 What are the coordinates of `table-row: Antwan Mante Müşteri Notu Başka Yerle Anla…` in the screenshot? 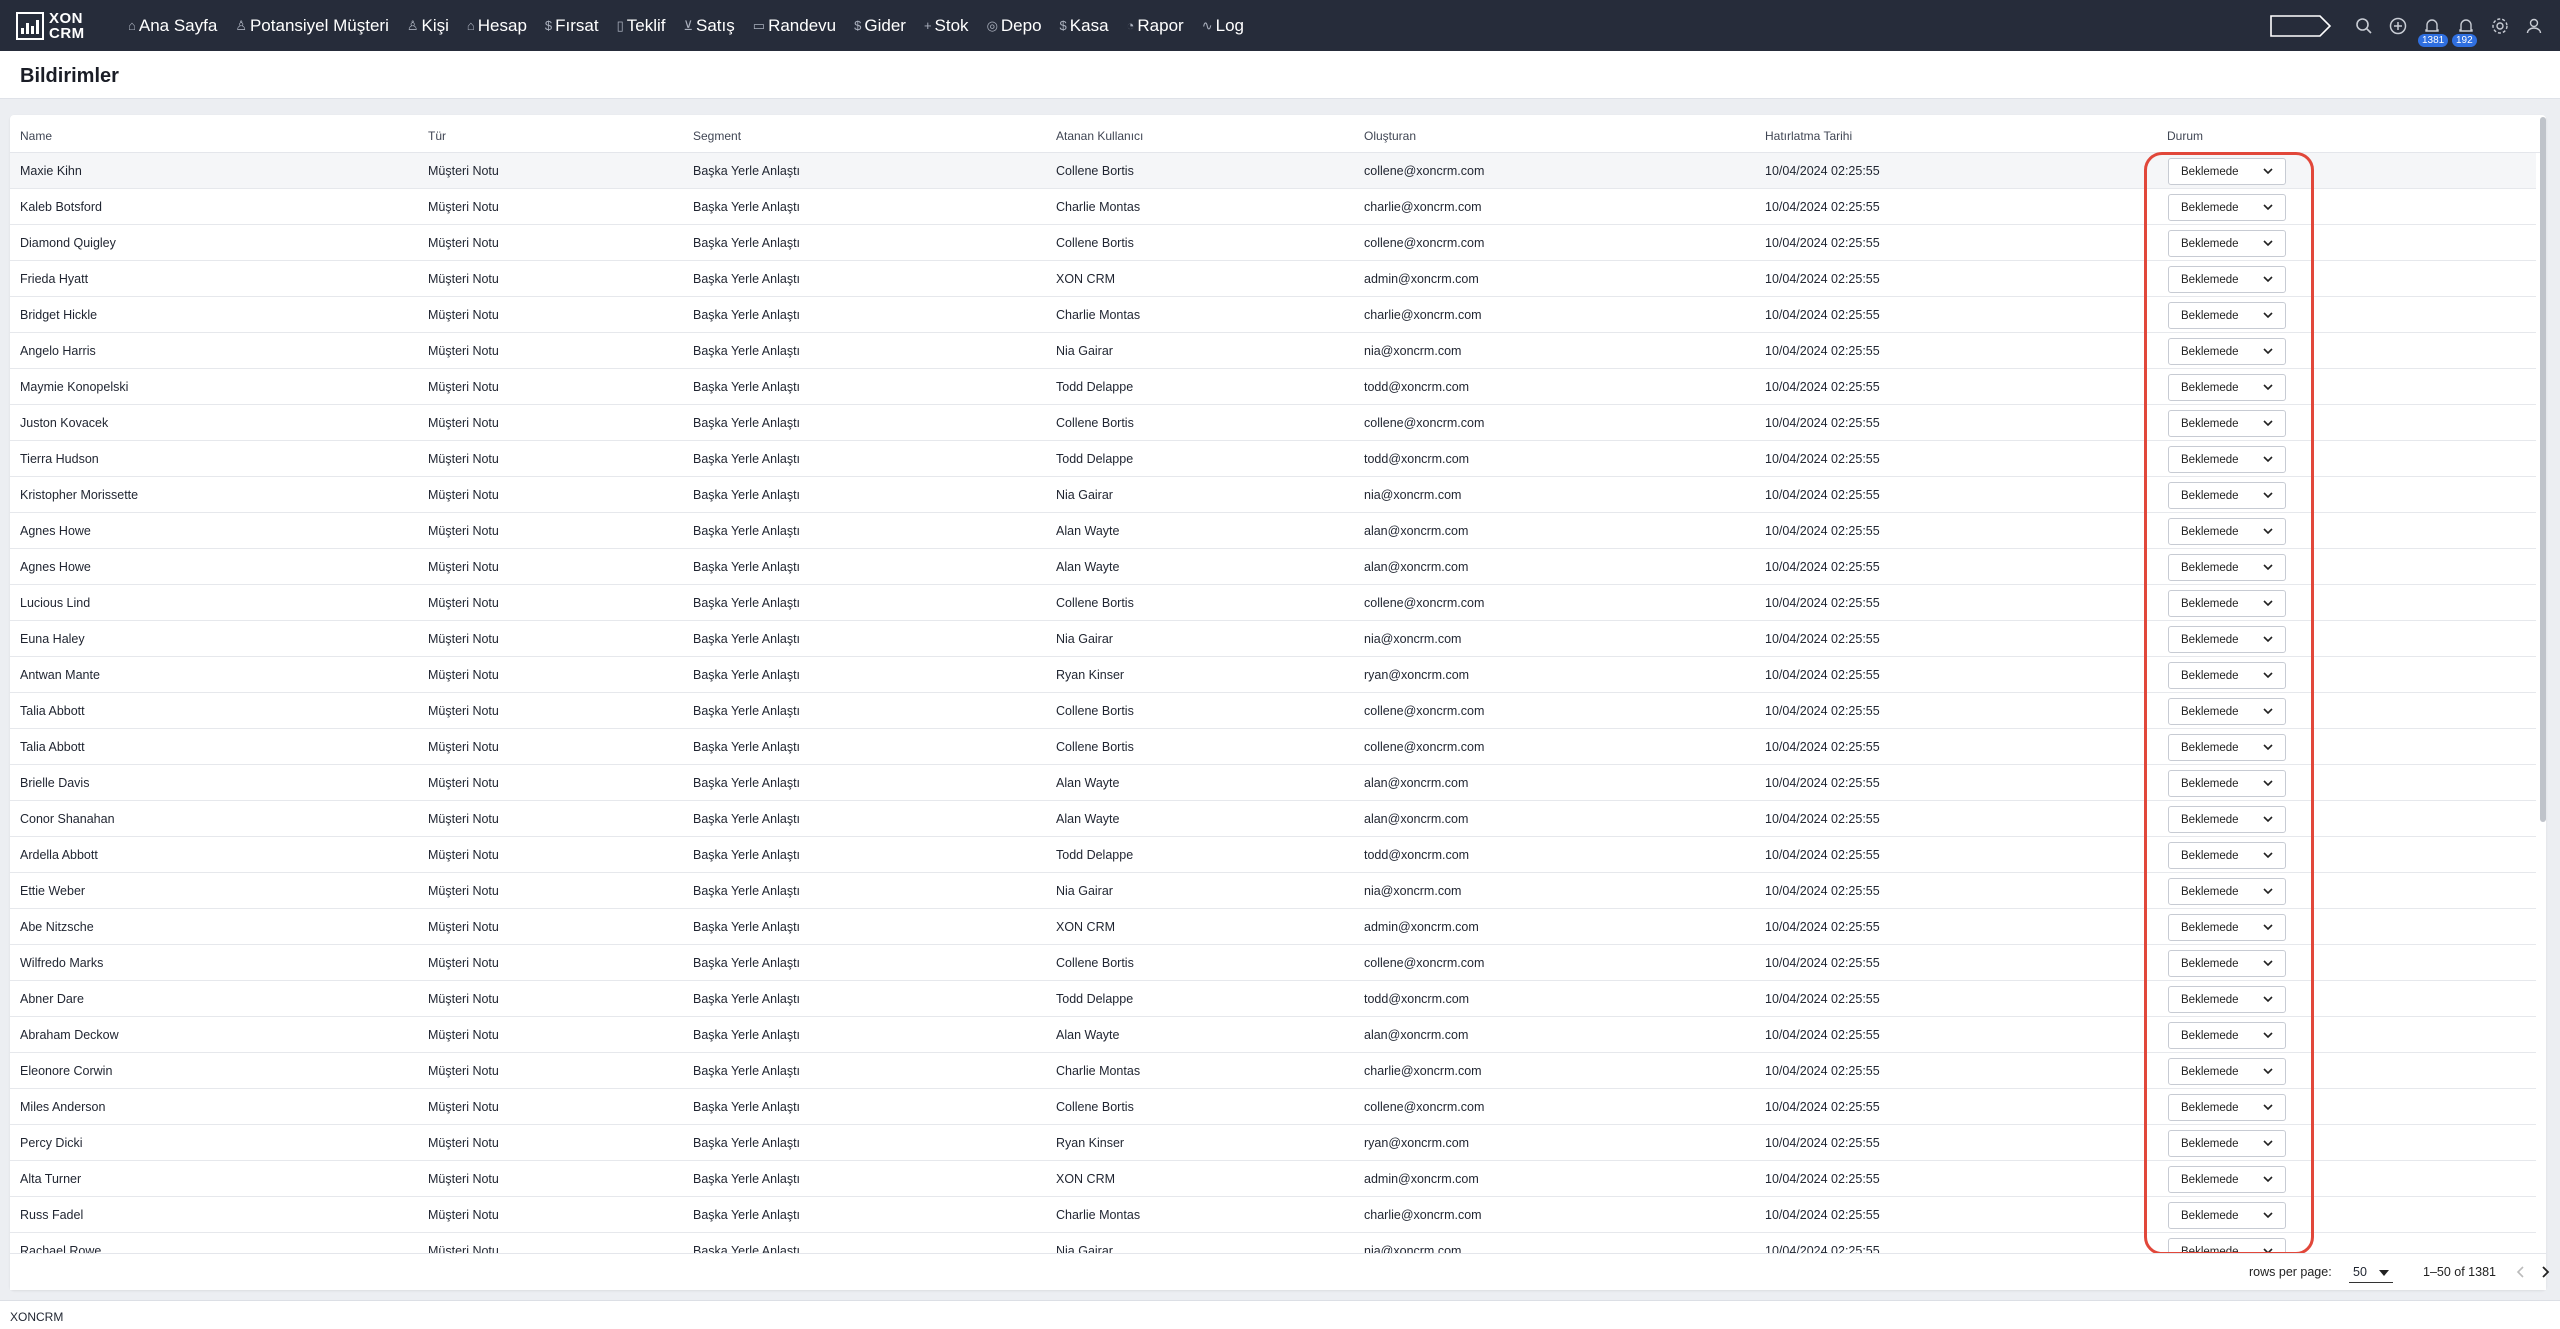 It's located at (1273, 675).